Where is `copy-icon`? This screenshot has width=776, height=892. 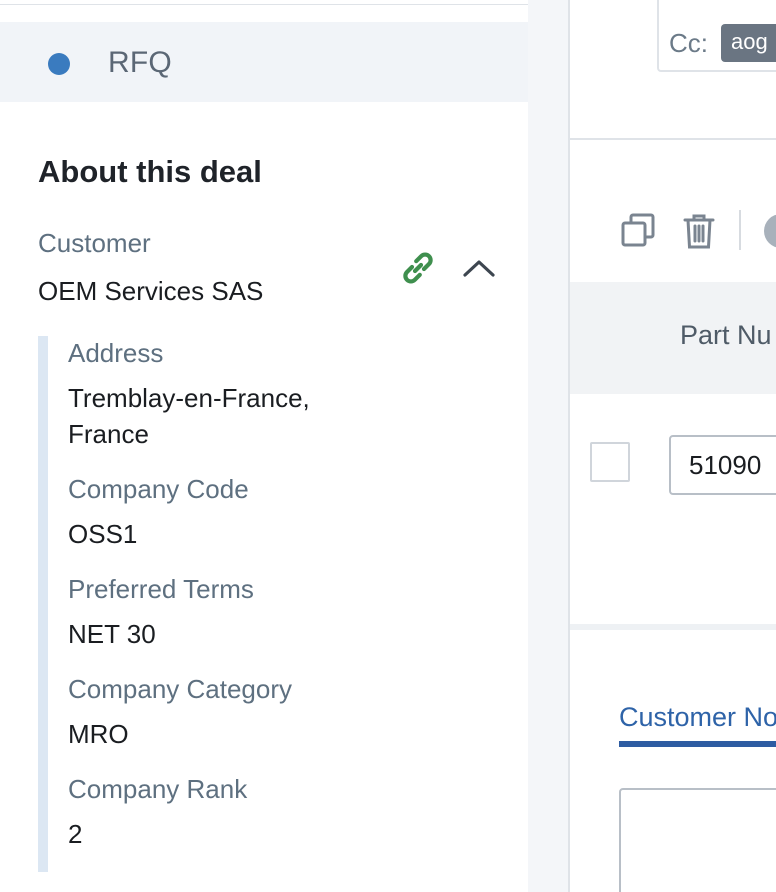 copy-icon is located at coordinates (639, 231).